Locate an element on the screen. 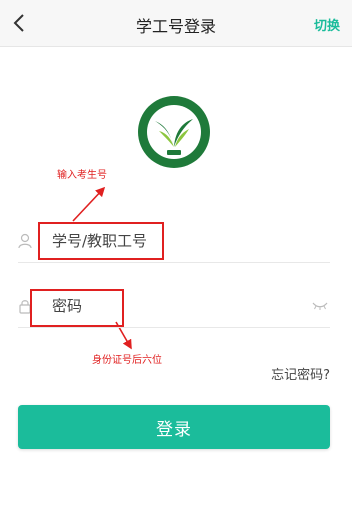 The height and width of the screenshot is (521, 352). page-title: 学工号登录 is located at coordinates (175, 26).